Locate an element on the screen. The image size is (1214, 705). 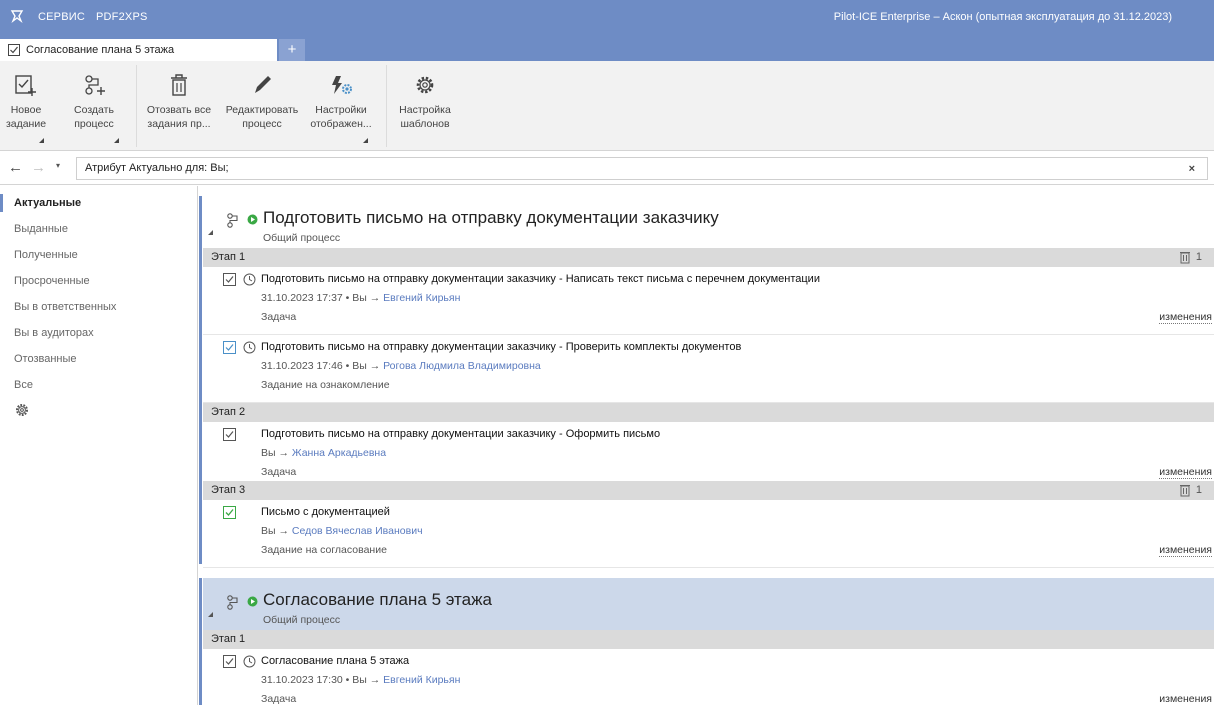
task-title: Письмо с документацией is located at coordinates (325, 512).